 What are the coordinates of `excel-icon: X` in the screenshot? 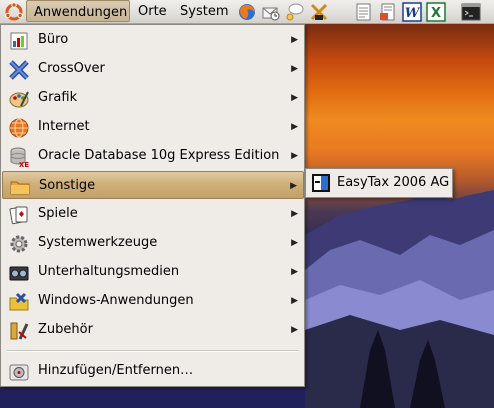 It's located at (436, 12).